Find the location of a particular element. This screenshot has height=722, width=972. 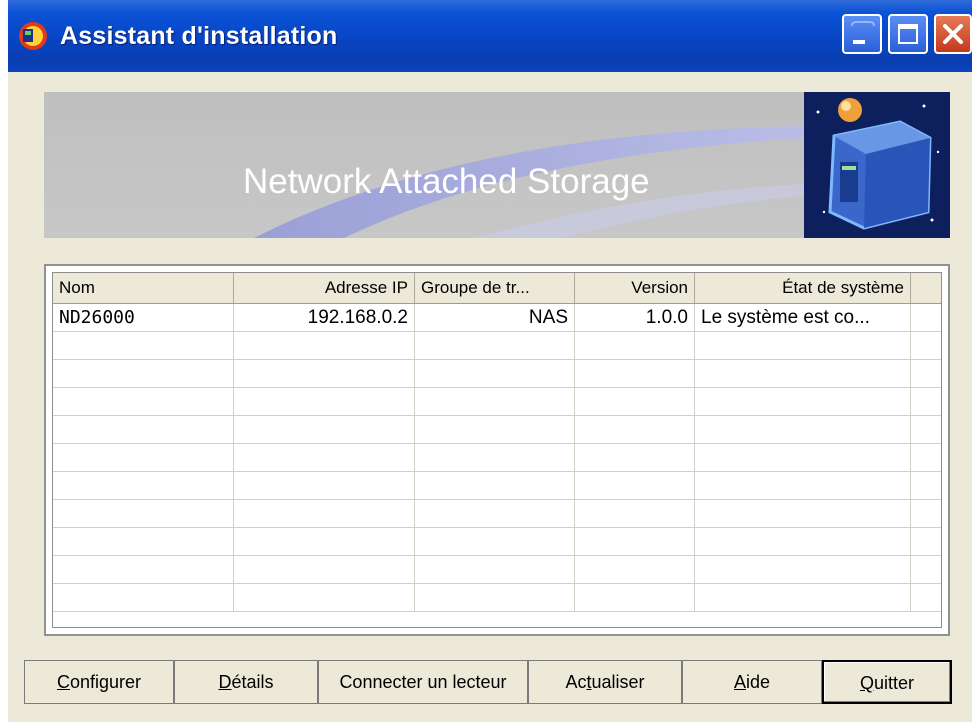

close-button is located at coordinates (953, 34).